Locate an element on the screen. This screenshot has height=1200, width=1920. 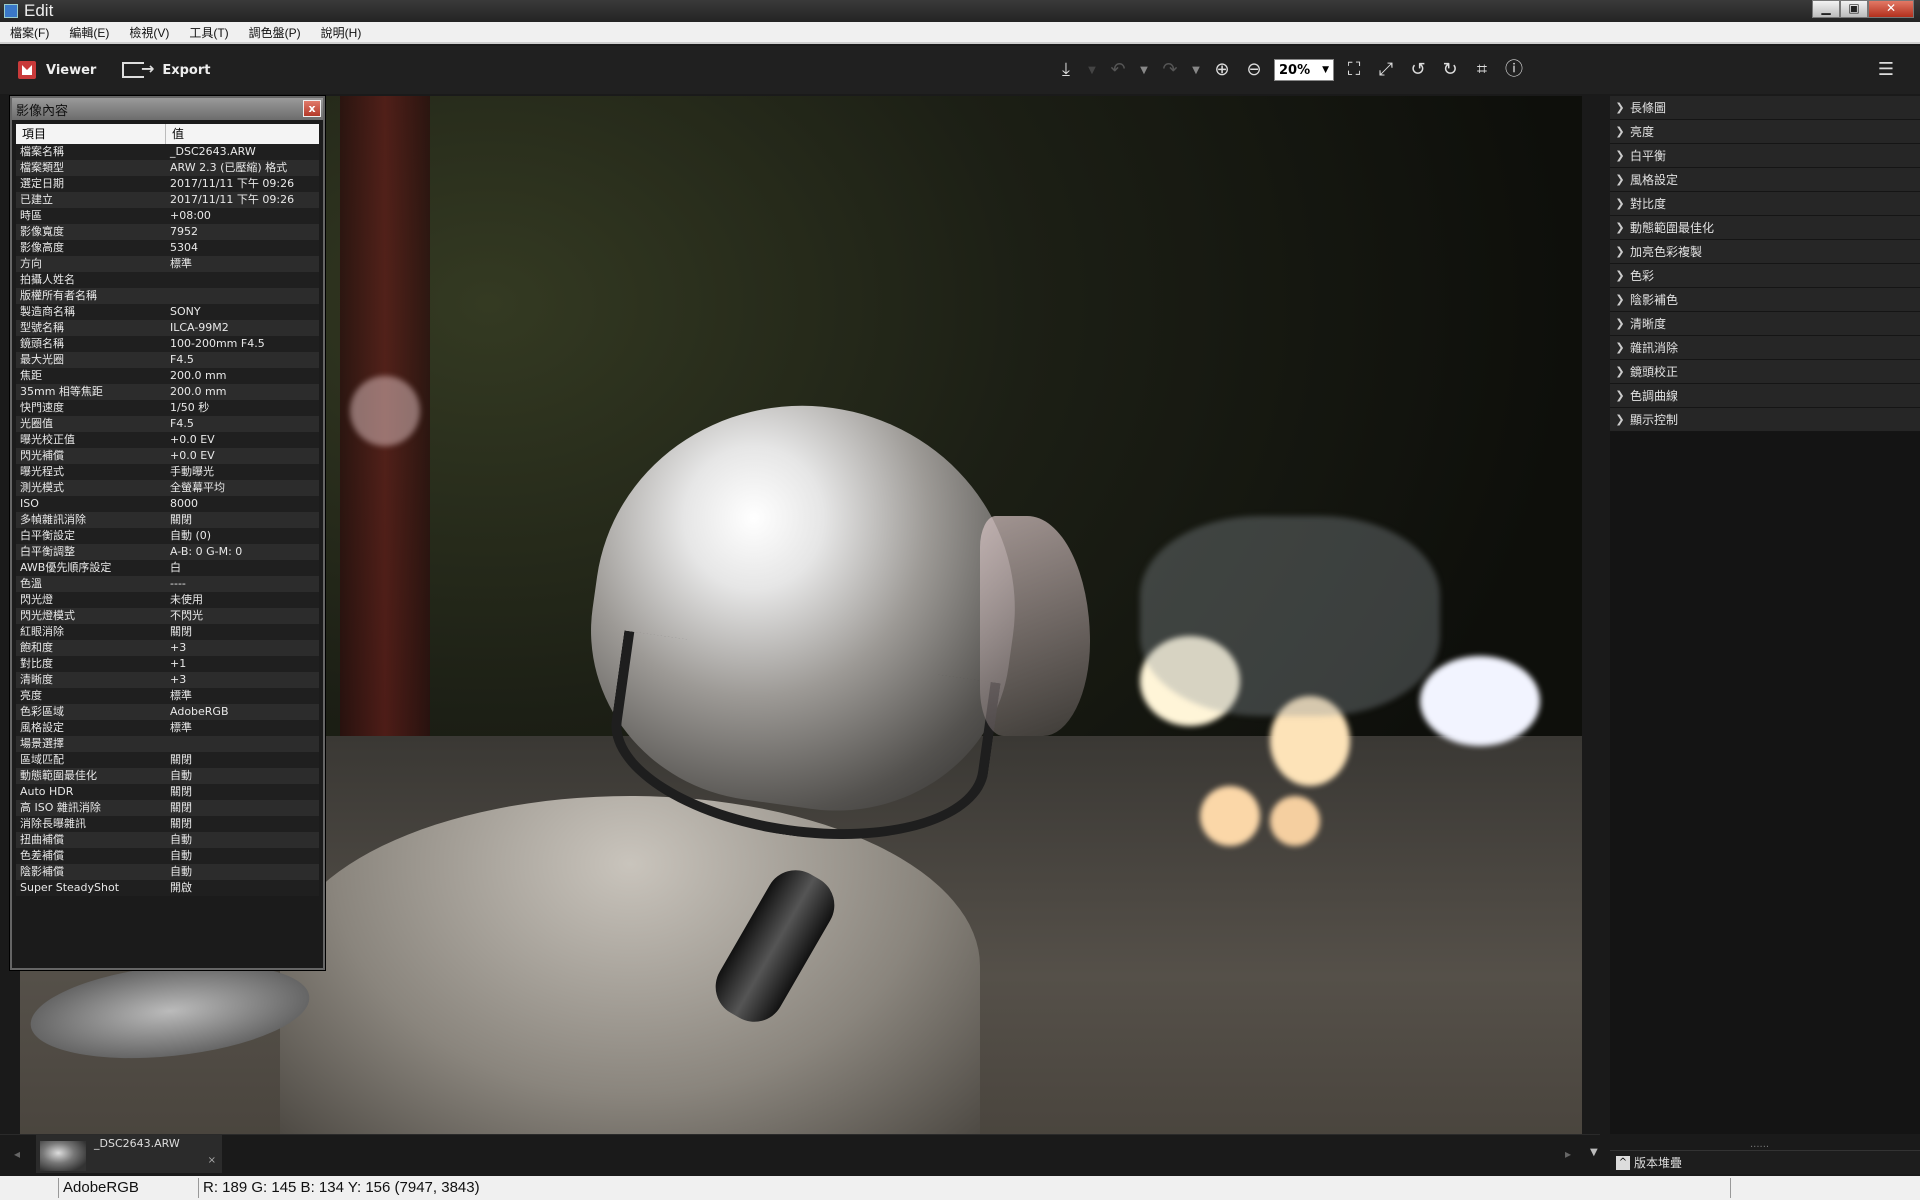
property-row: 陰影補償 自動 is located at coordinates (167, 872).